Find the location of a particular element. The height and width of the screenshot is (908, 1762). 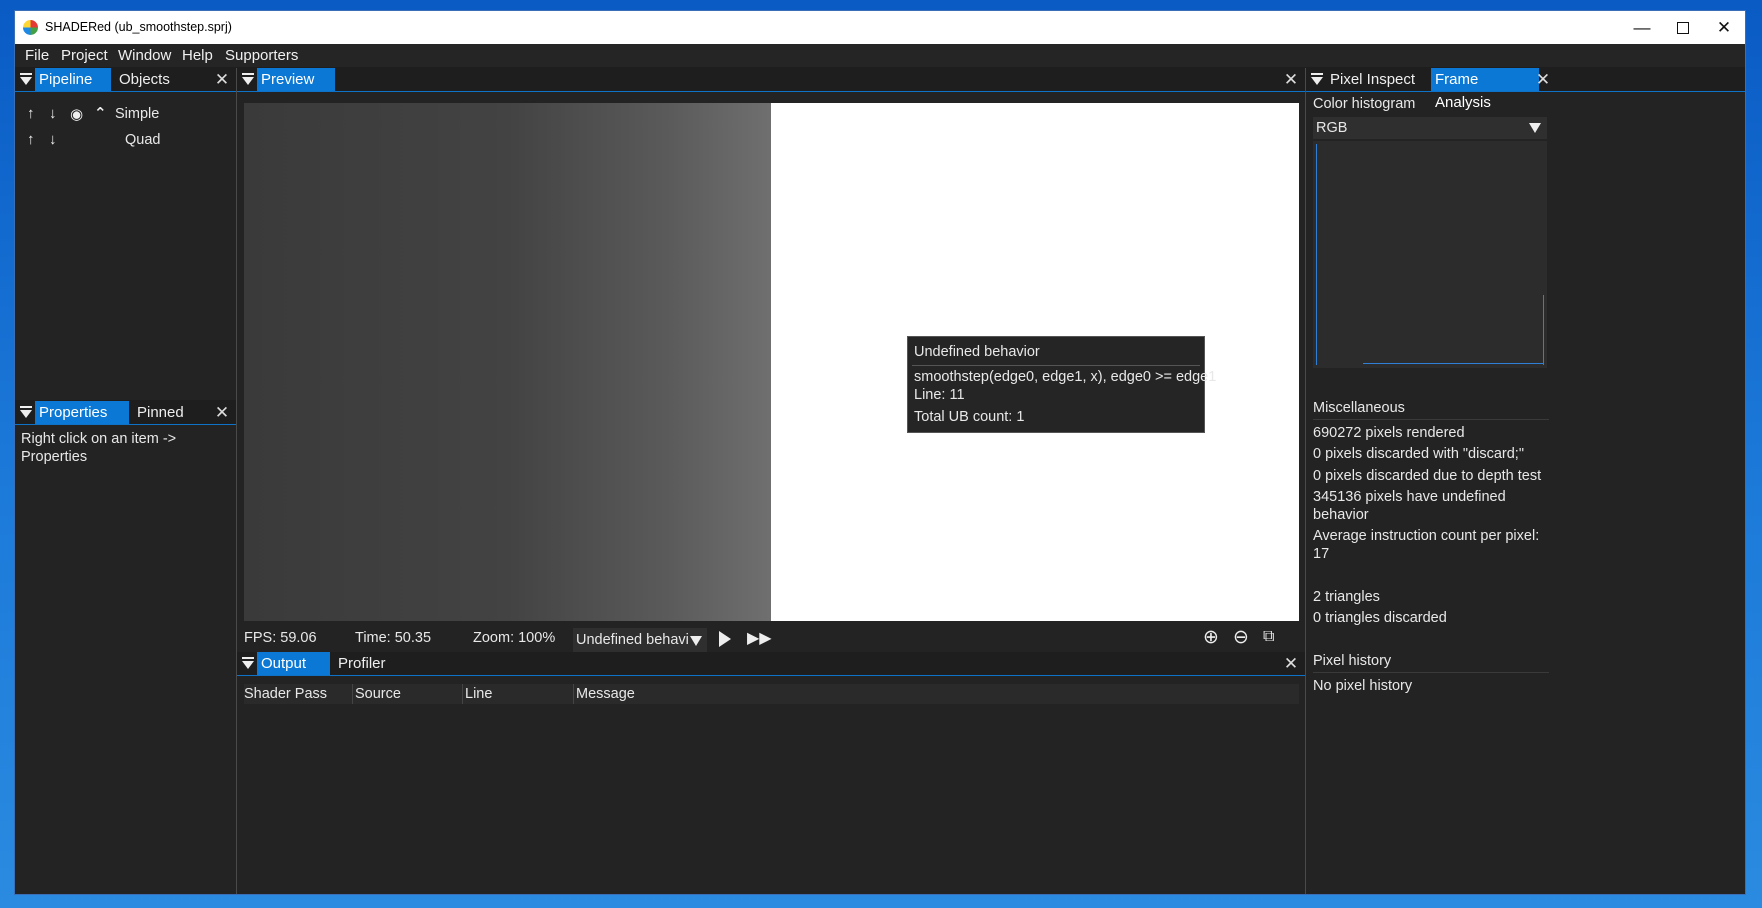

tooltip-line2: Line: 11 is located at coordinates (939, 395).